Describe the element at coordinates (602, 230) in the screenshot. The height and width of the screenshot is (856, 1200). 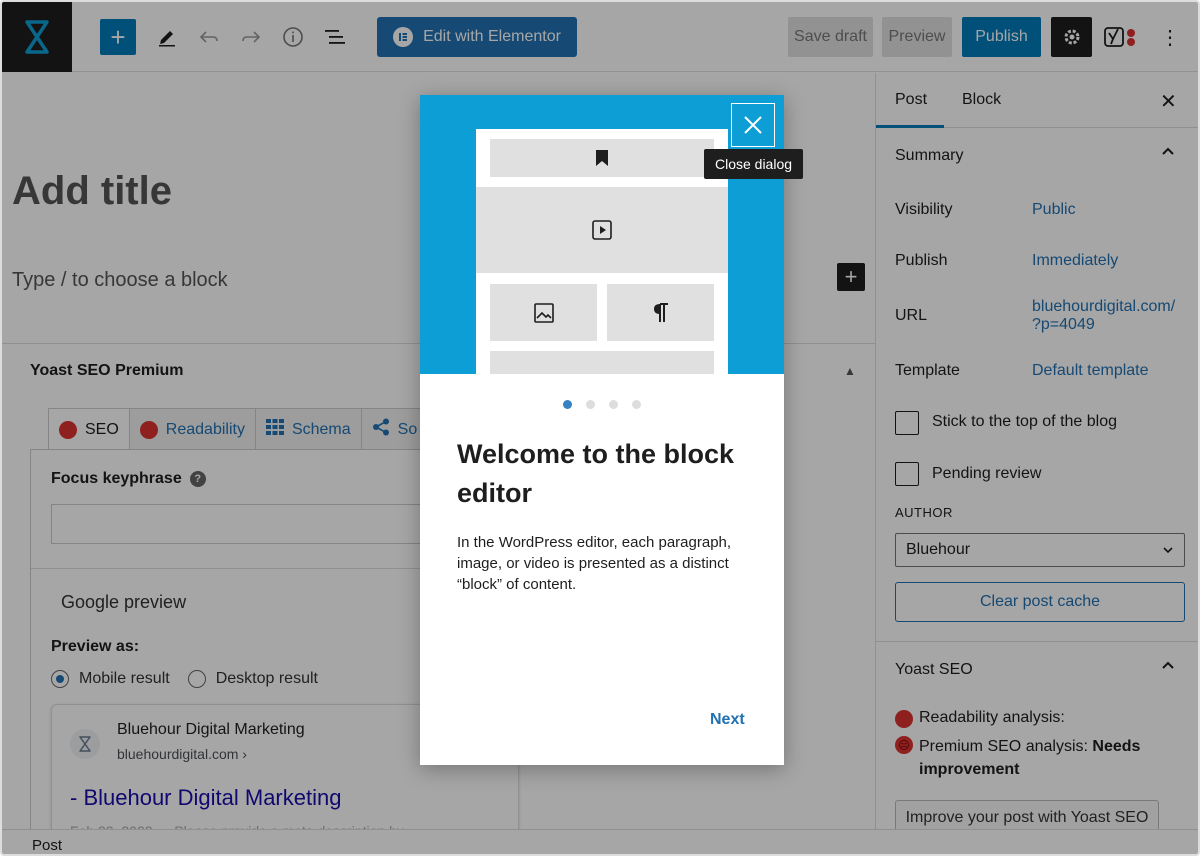
I see `video-icon` at that location.